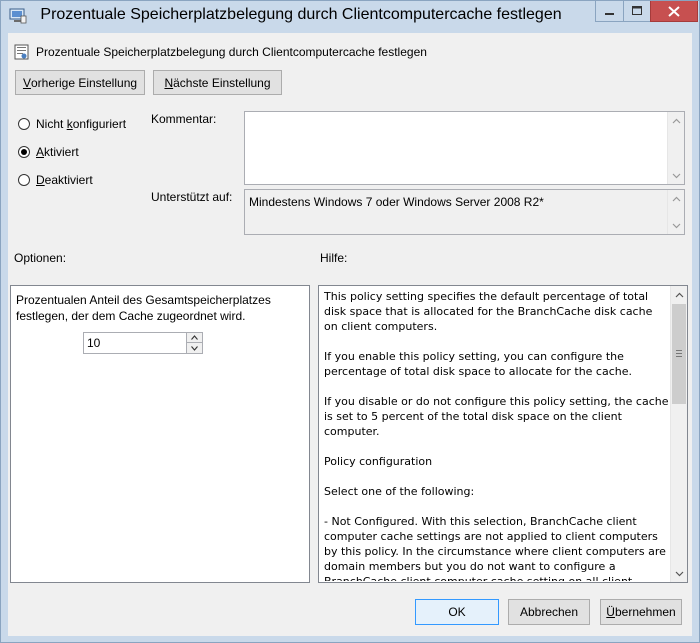 This screenshot has height=643, width=700. Describe the element at coordinates (184, 119) in the screenshot. I see `comment-label: Kommentar:` at that location.